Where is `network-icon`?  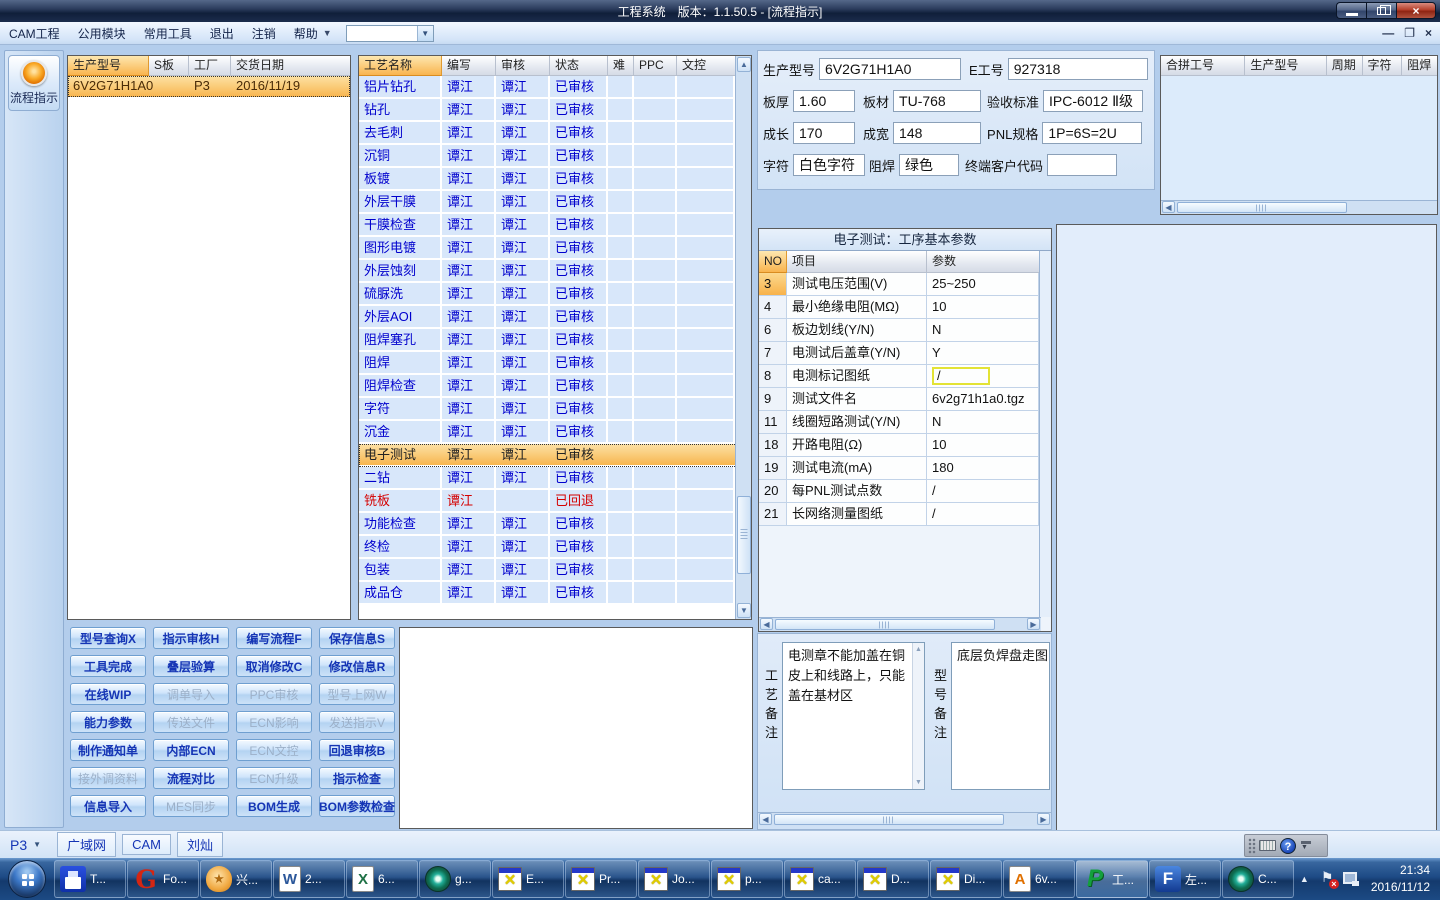 network-icon is located at coordinates (1350, 879).